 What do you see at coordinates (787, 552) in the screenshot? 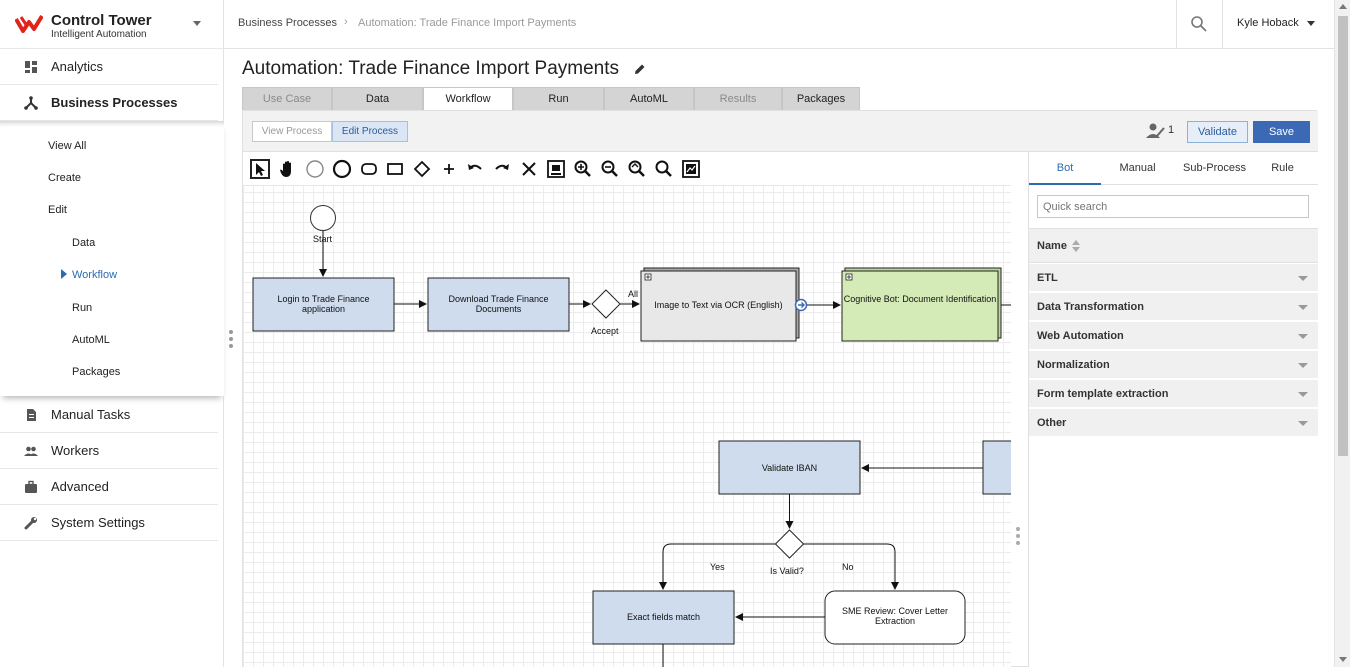
I see `gateway-is-valid: Is Valid?` at bounding box center [787, 552].